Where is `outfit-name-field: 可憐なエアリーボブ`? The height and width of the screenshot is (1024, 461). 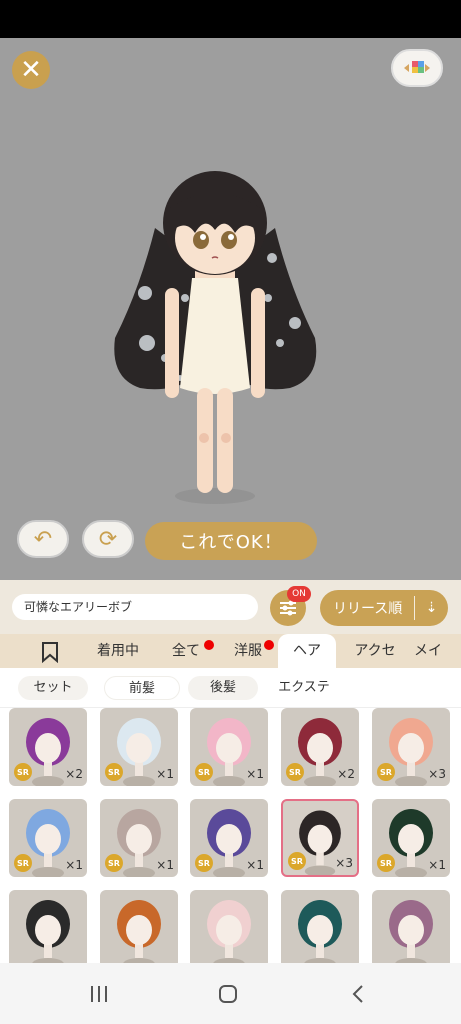 outfit-name-field: 可憐なエアリーボブ is located at coordinates (135, 607).